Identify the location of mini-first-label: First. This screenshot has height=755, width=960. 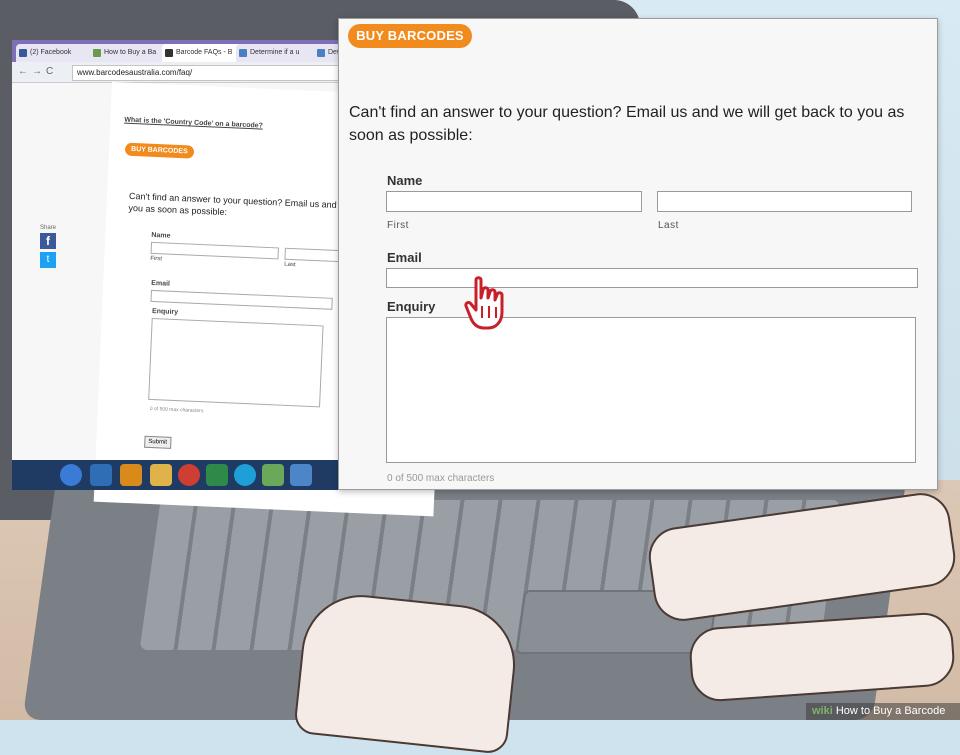
(156, 259).